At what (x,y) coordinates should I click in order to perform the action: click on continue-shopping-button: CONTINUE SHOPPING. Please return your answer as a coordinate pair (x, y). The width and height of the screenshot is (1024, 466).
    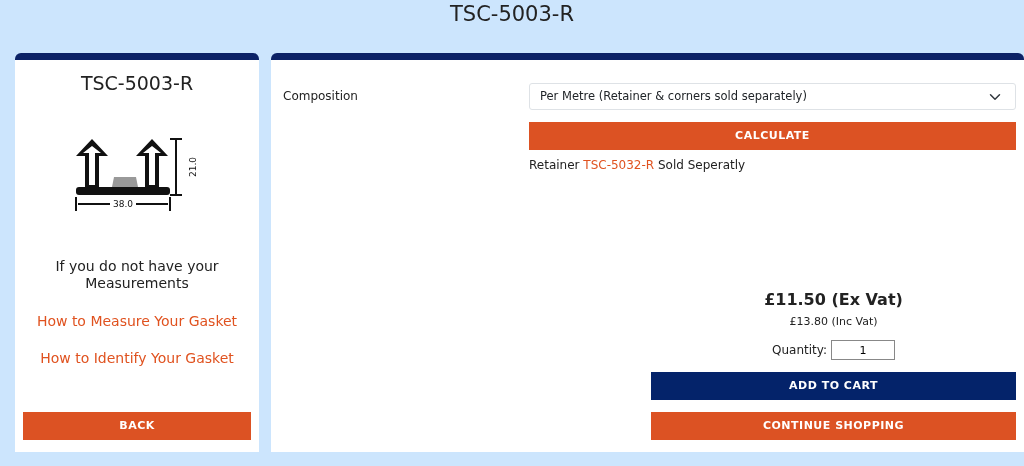
    Looking at the image, I should click on (833, 426).